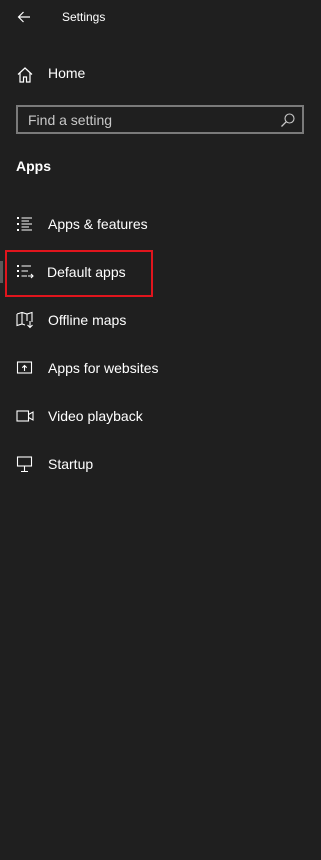 The width and height of the screenshot is (321, 860). I want to click on back-arrow-icon, so click(24, 17).